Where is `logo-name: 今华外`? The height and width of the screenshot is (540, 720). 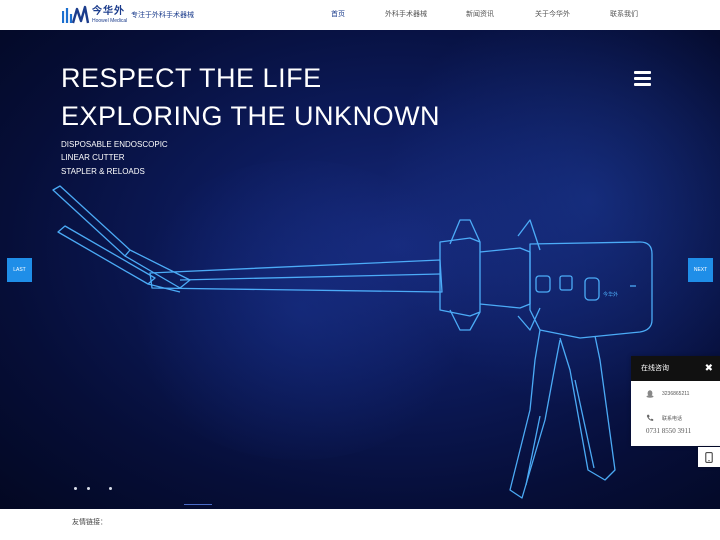
logo-name: 今华外 is located at coordinates (108, 11).